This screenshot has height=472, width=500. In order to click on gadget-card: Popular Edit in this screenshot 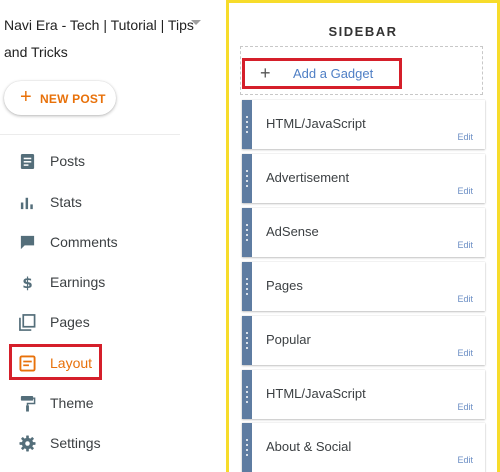, I will do `click(363, 340)`.